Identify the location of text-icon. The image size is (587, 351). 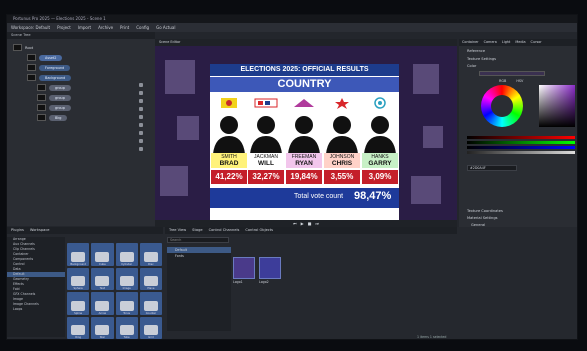
(141, 133).